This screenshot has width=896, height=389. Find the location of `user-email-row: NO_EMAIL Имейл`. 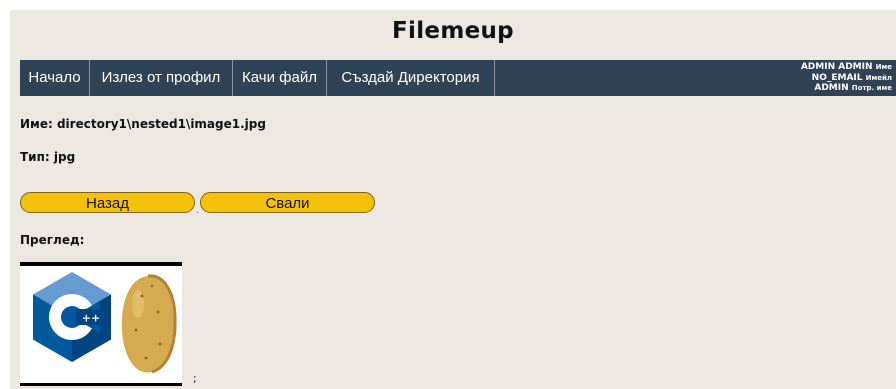

user-email-row: NO_EMAIL Имейл is located at coordinates (846, 78).